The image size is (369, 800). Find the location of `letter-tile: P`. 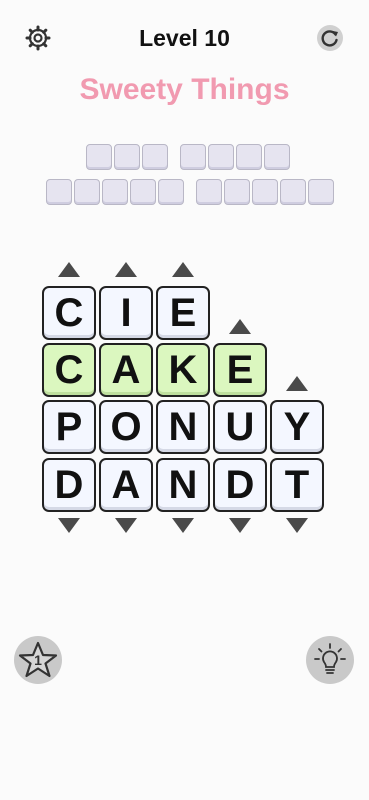

letter-tile: P is located at coordinates (69, 427).